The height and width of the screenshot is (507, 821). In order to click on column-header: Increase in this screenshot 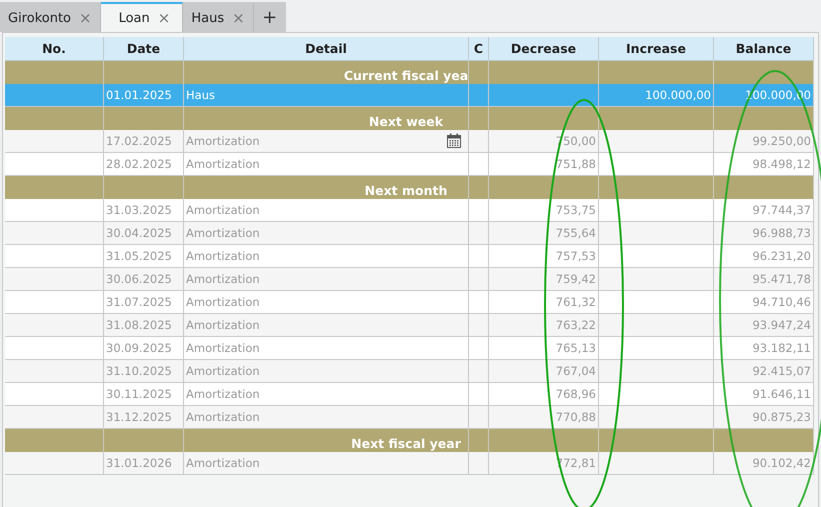, I will do `click(656, 49)`.